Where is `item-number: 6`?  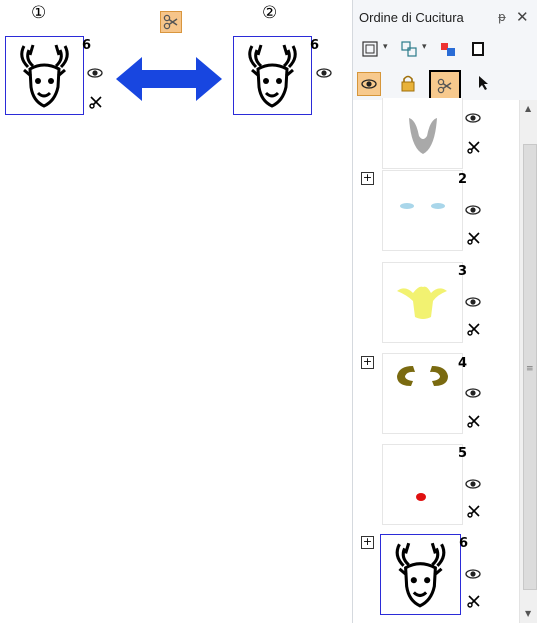
item-number: 6 is located at coordinates (464, 543).